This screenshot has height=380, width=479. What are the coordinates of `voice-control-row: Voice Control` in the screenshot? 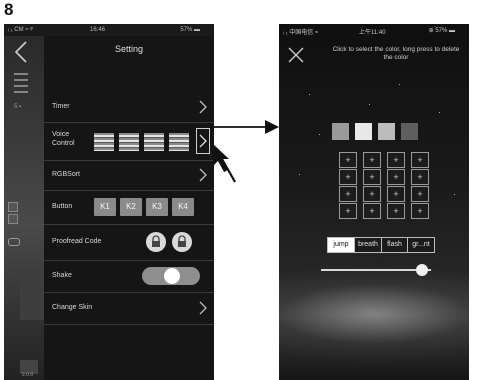 It's located at (129, 141).